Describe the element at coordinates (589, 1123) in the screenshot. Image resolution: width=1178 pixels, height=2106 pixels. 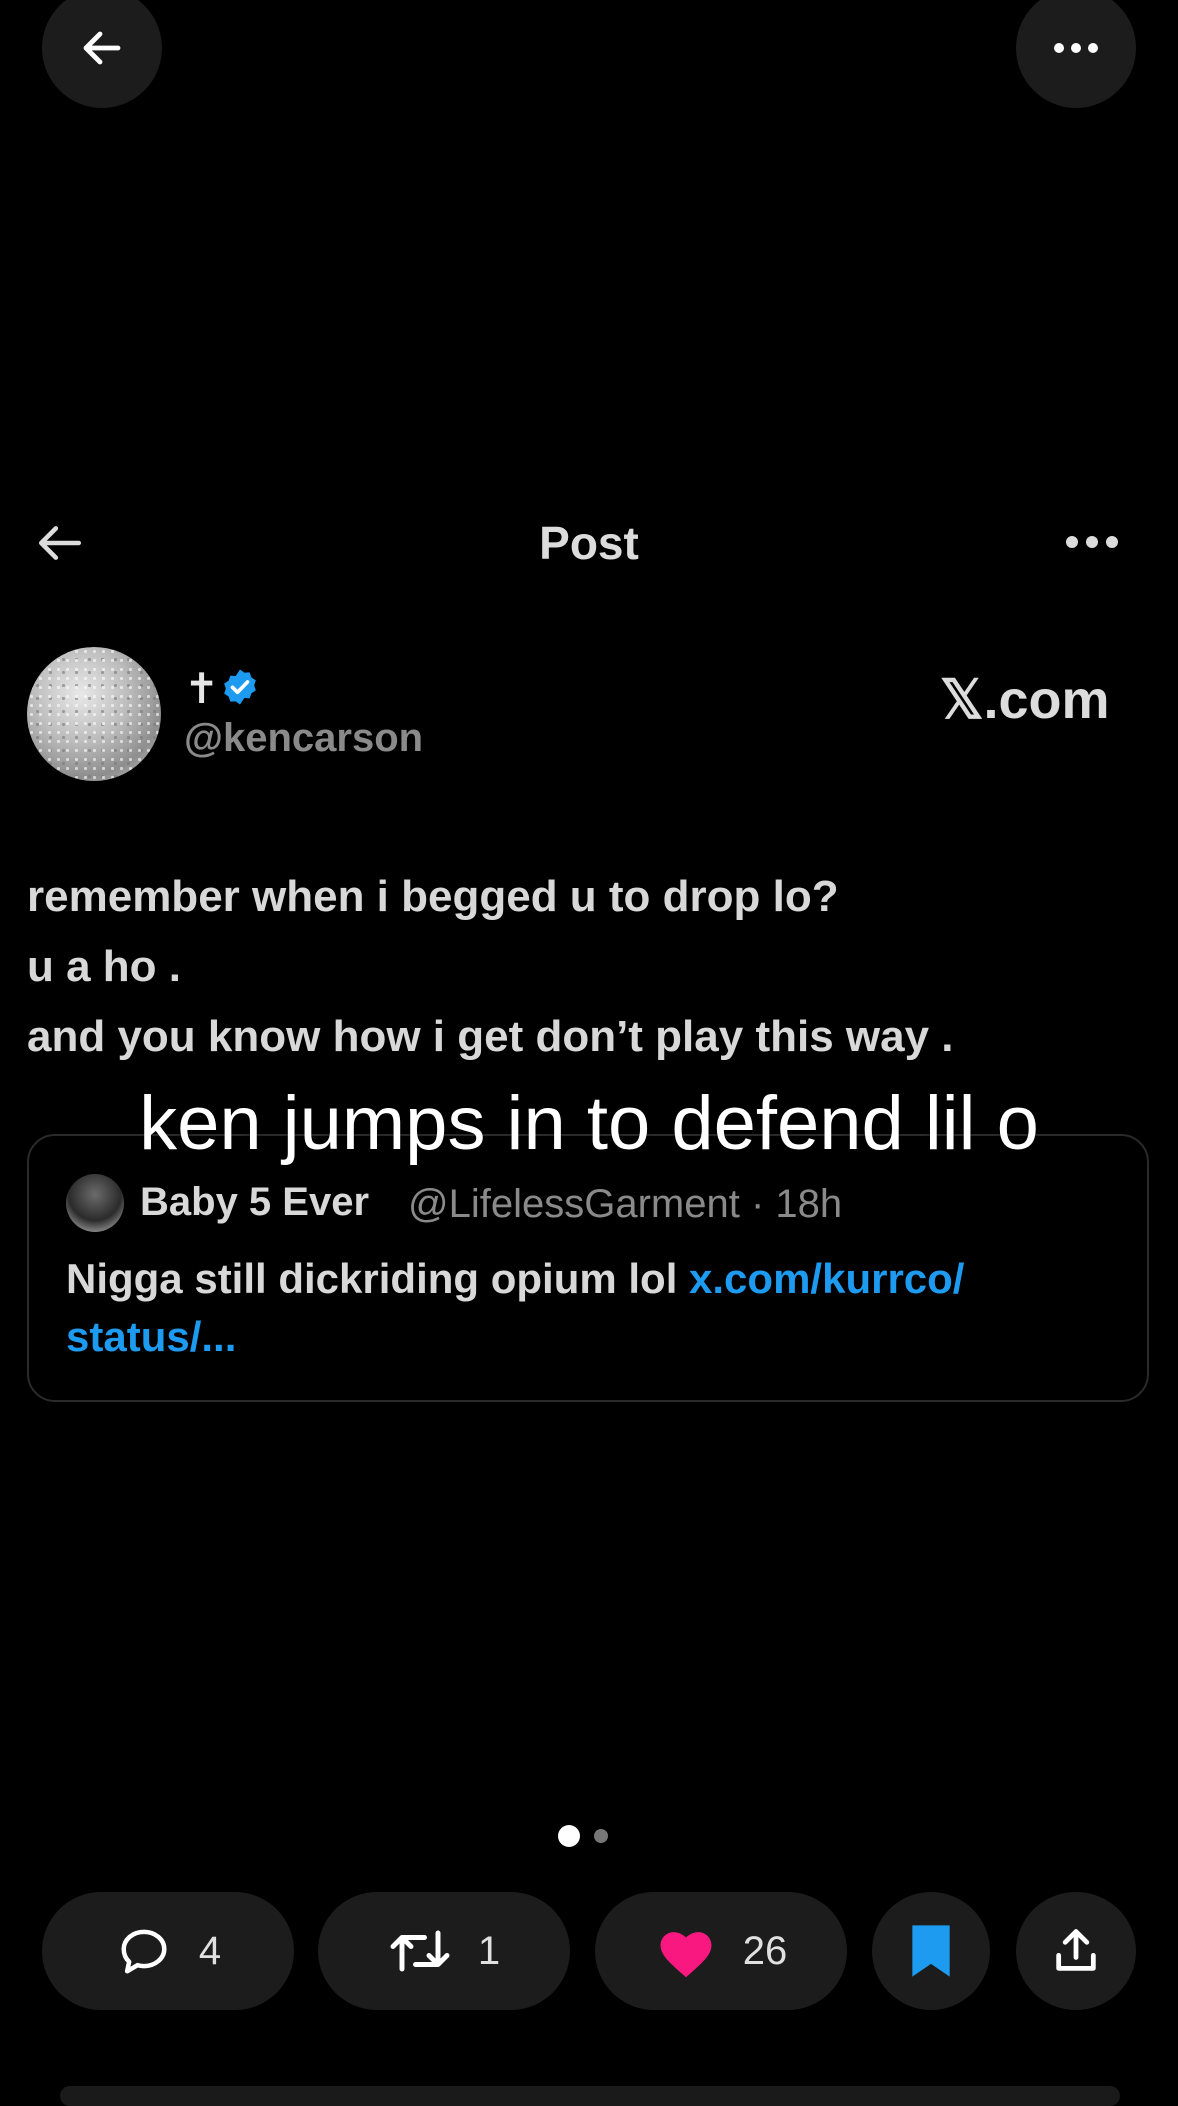
I see `overlay-caption: ken jumps in to defend lil o` at that location.